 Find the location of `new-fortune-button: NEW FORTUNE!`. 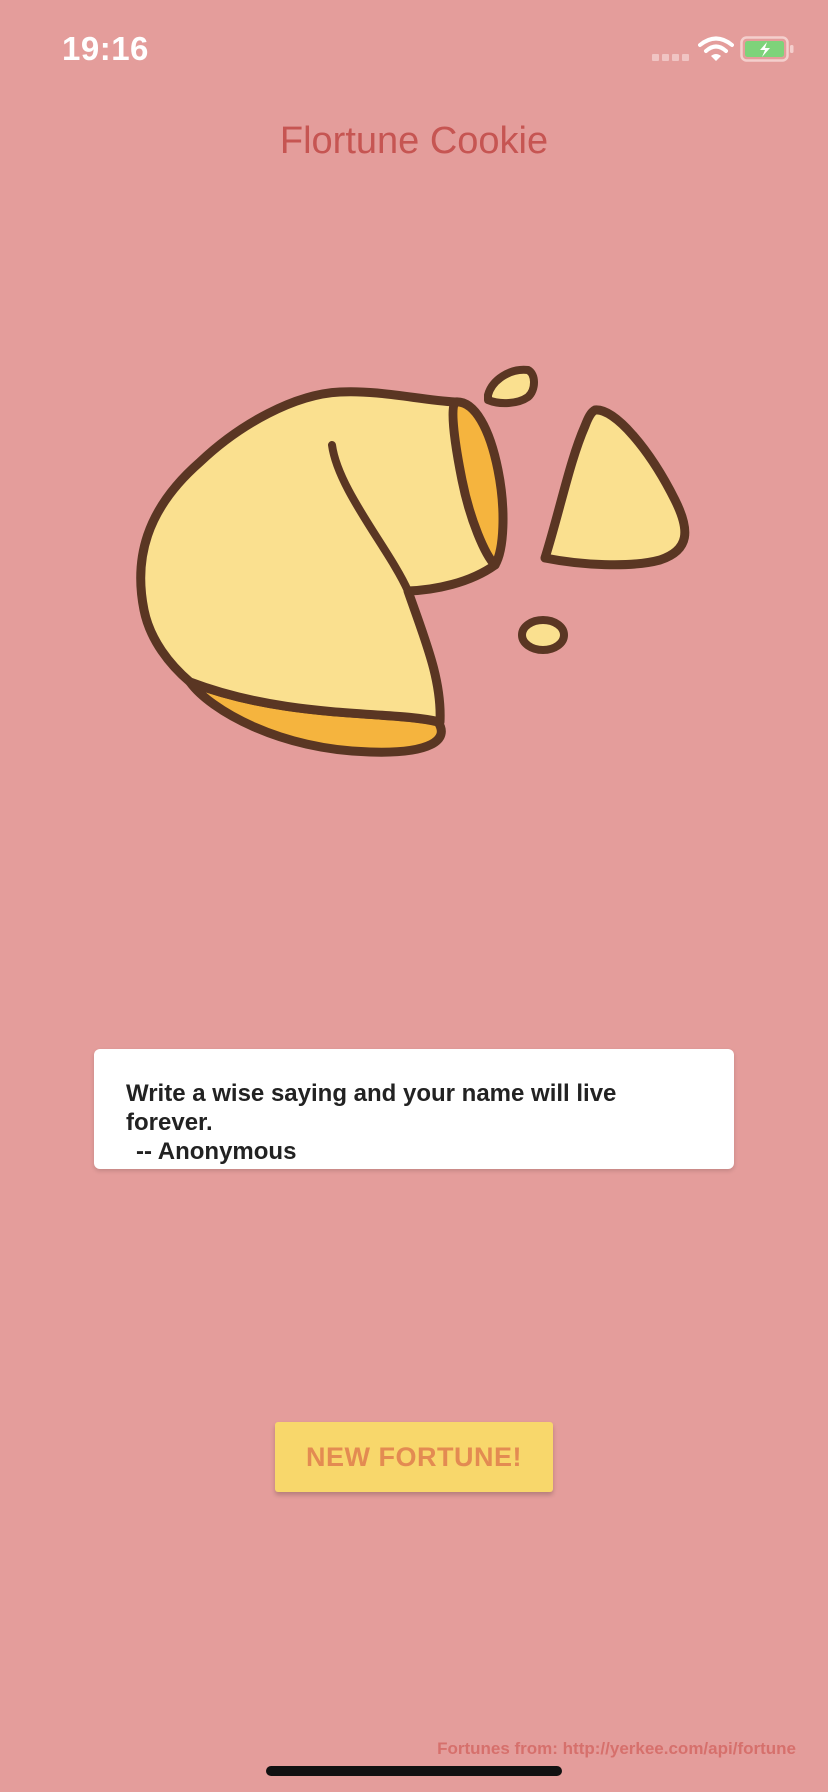

new-fortune-button: NEW FORTUNE! is located at coordinates (414, 1457).